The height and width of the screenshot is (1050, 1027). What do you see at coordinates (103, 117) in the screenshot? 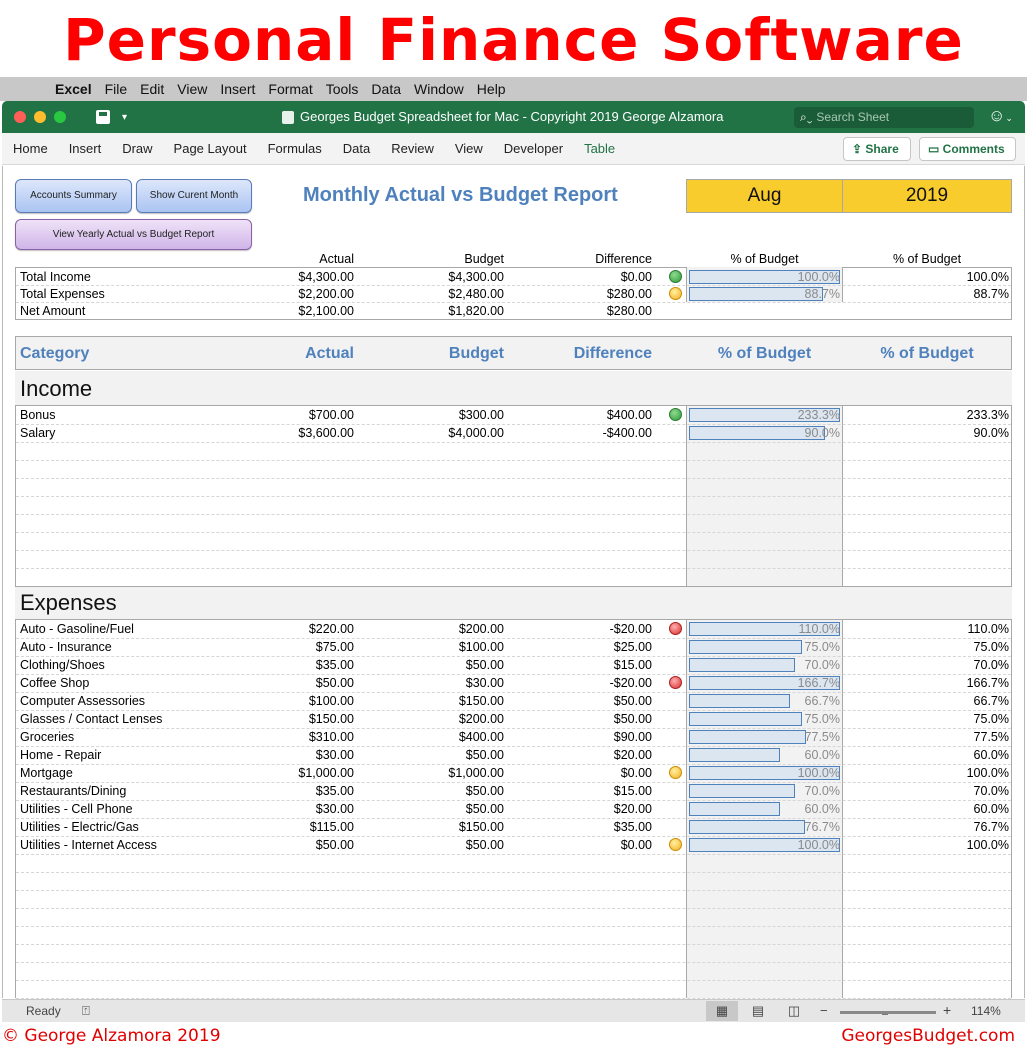
I see `save-icon` at bounding box center [103, 117].